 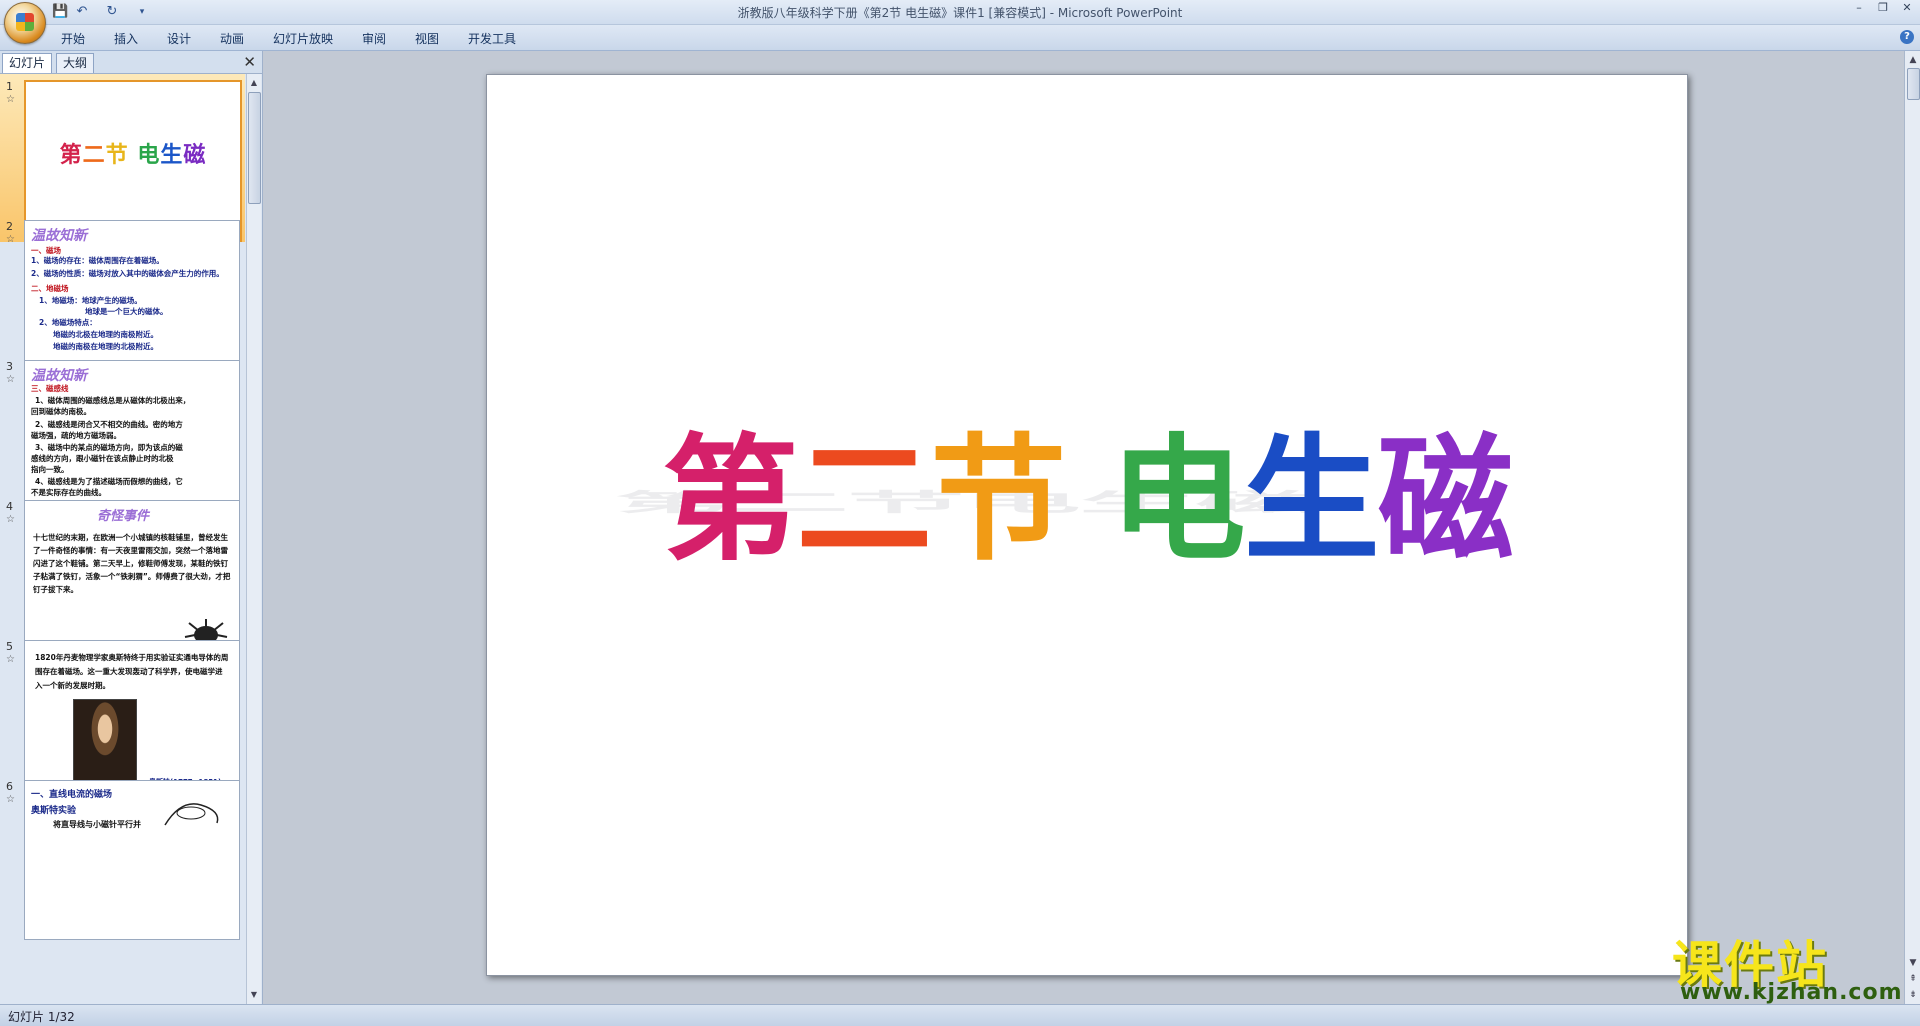 What do you see at coordinates (9, 226) in the screenshot?
I see `slide-number: 2` at bounding box center [9, 226].